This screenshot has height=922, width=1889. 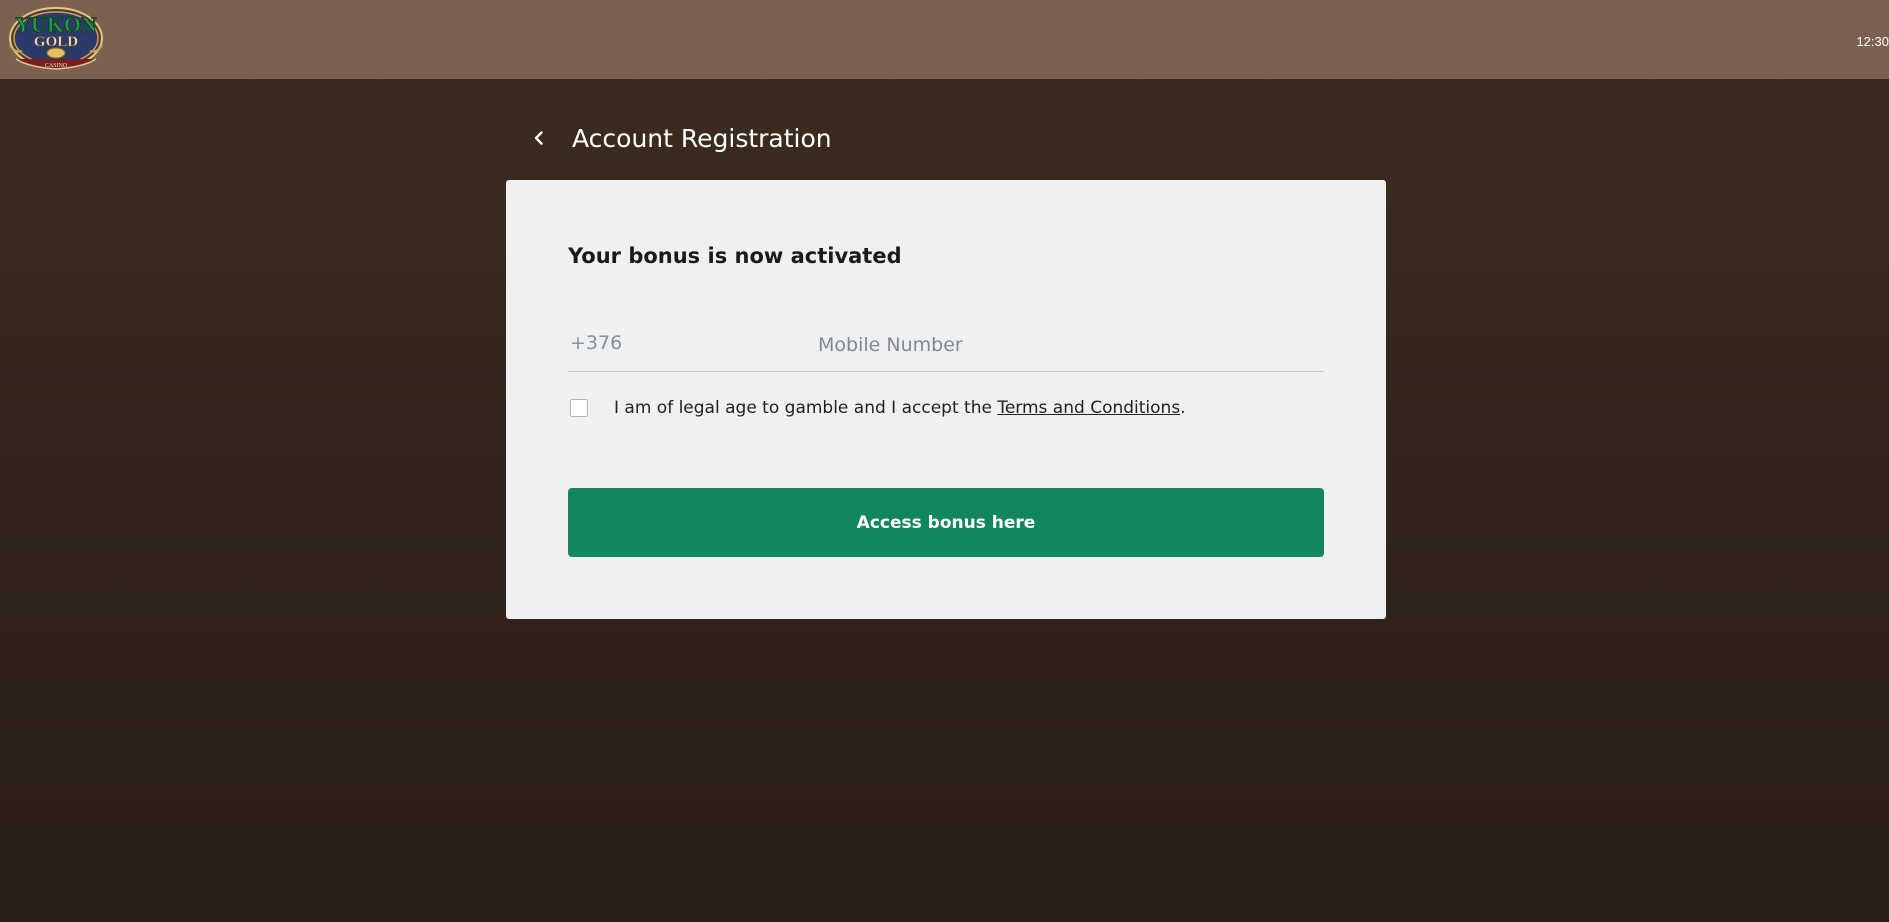 I want to click on back-button, so click(x=539, y=138).